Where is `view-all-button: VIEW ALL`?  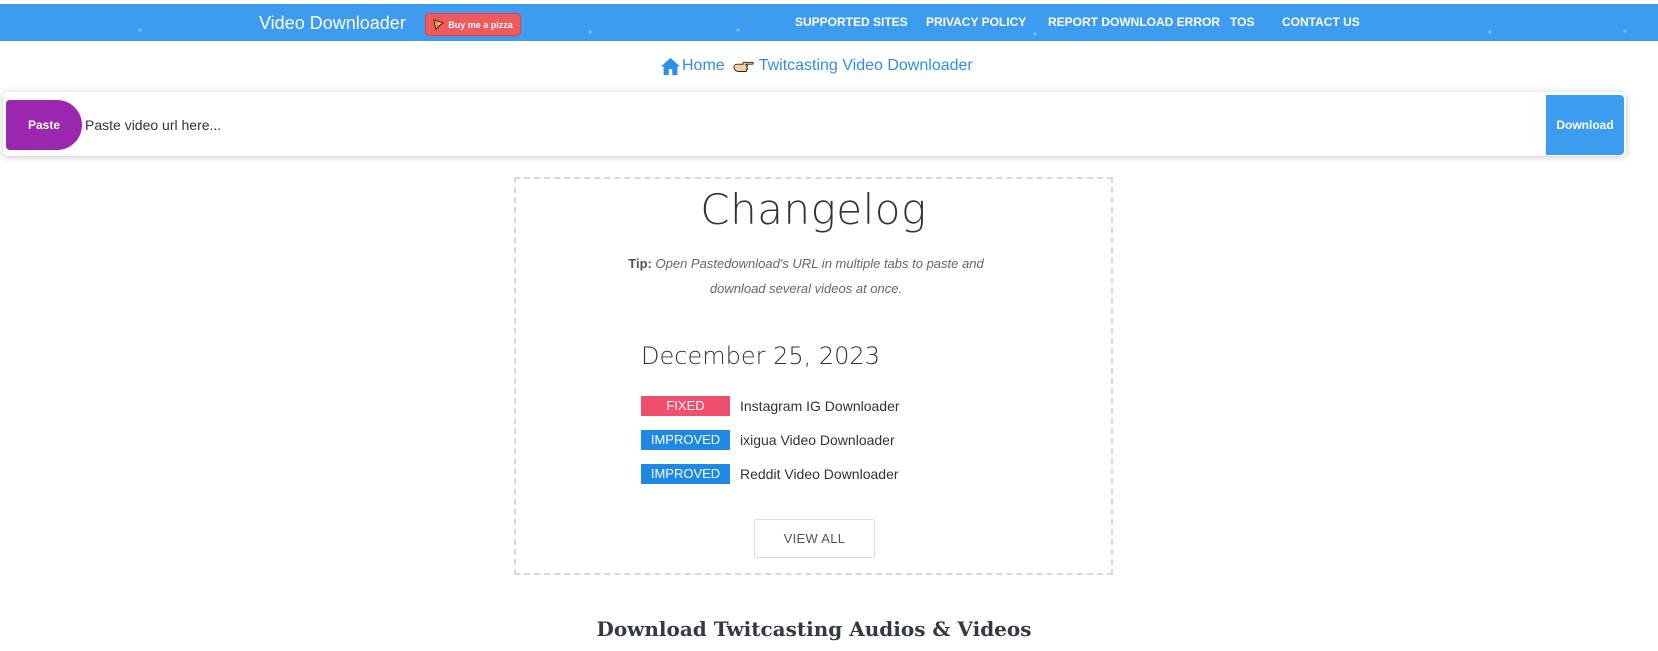
view-all-button: VIEW ALL is located at coordinates (814, 538).